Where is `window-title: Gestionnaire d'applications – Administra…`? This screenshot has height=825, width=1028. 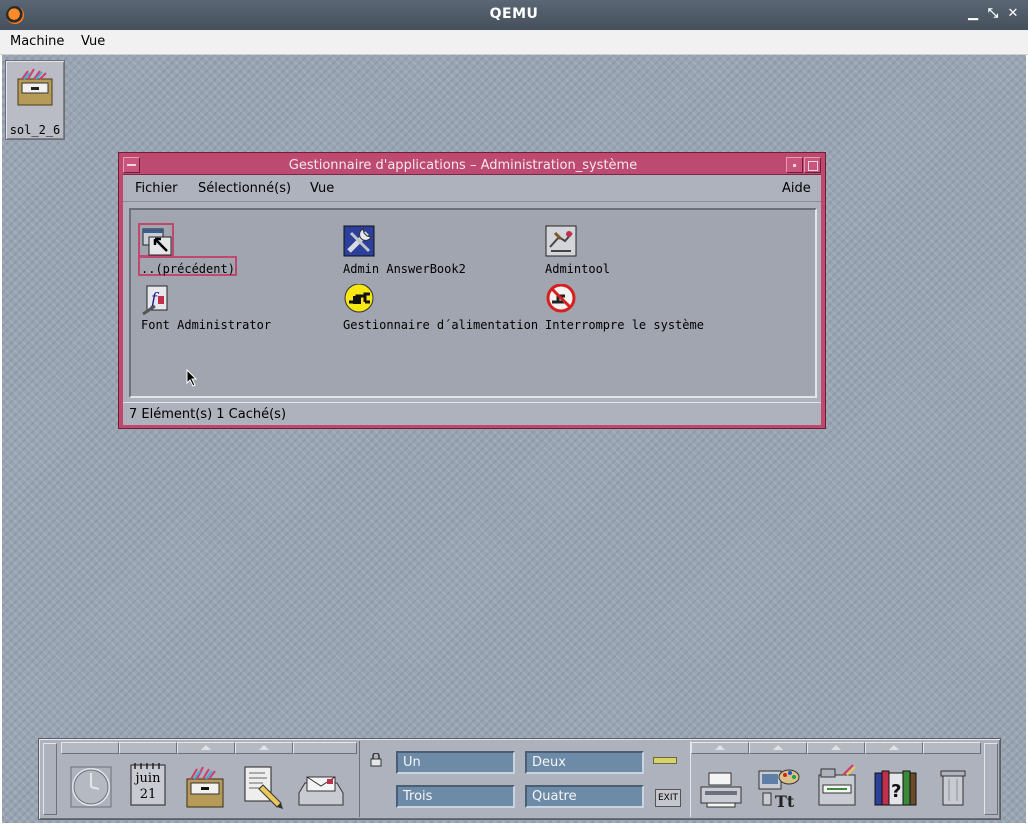
window-title: Gestionnaire d'applications – Administra… is located at coordinates (463, 165).